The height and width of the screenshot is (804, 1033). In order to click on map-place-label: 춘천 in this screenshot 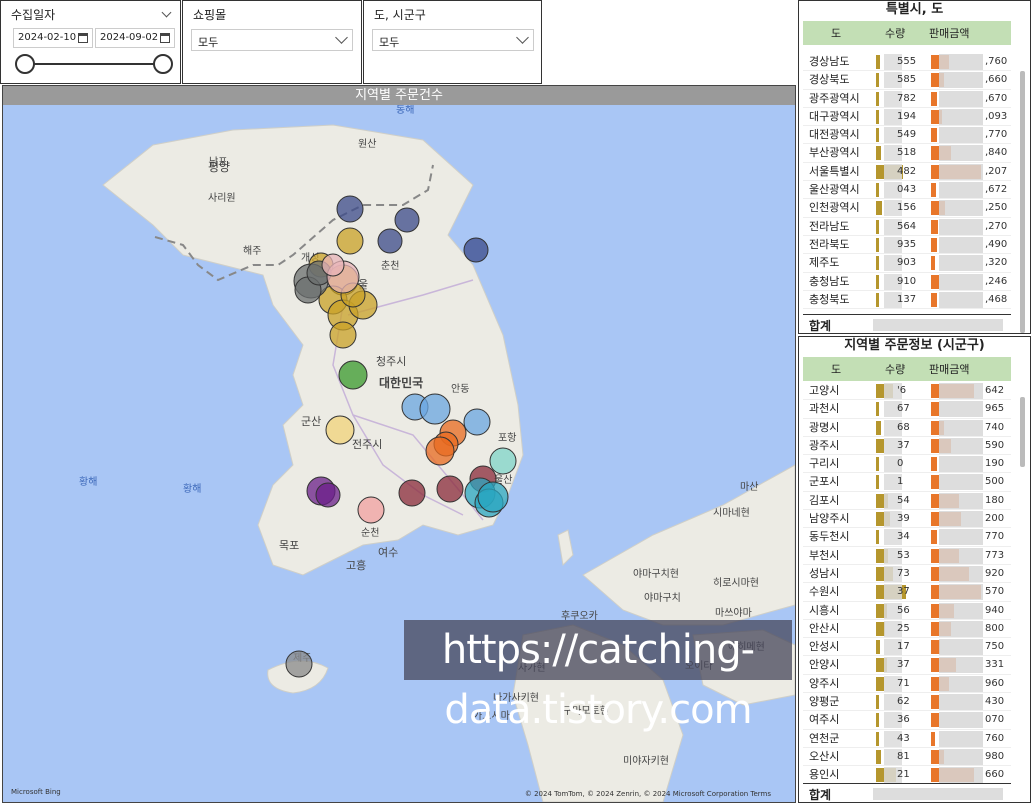, I will do `click(390, 266)`.